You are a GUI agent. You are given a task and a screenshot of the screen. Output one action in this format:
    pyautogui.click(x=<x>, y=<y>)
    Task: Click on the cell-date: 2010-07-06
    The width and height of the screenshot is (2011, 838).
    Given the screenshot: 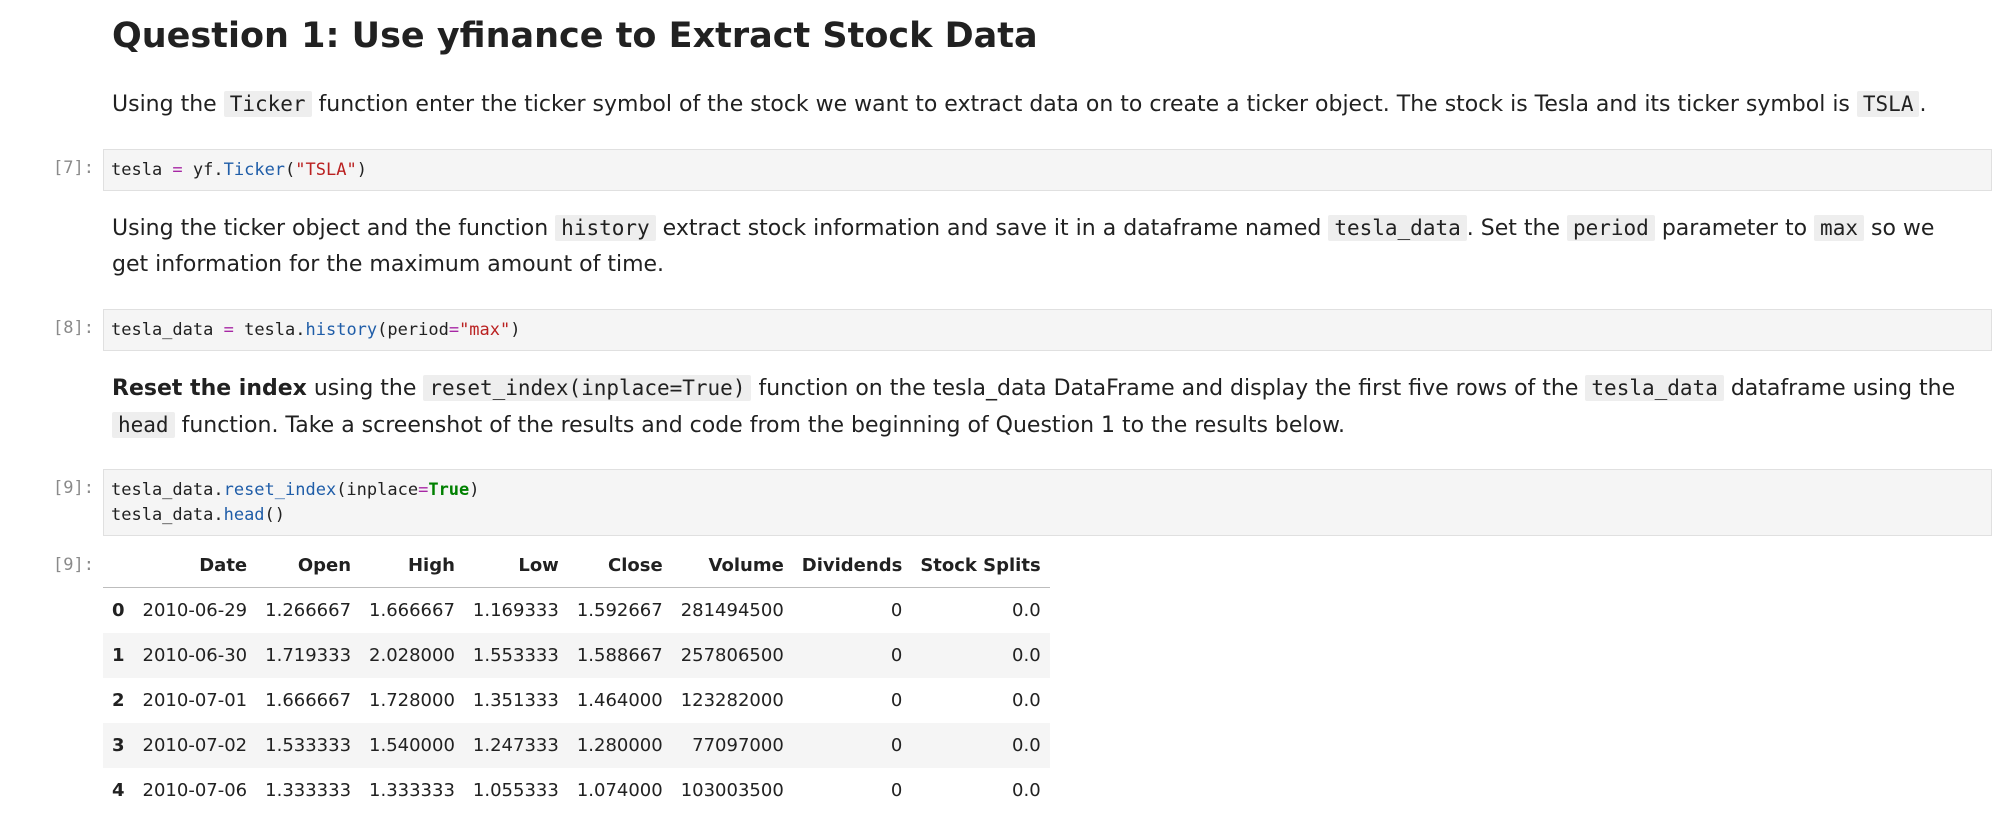 What is the action you would take?
    pyautogui.click(x=195, y=790)
    